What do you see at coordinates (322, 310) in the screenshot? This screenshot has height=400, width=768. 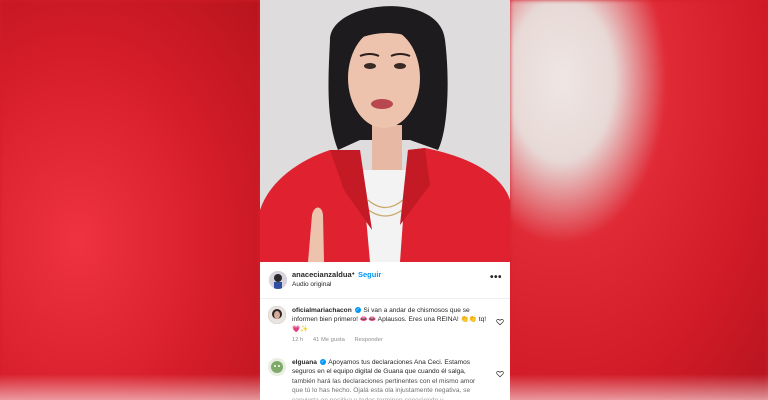 I see `comment-username: oficialmariachacon` at bounding box center [322, 310].